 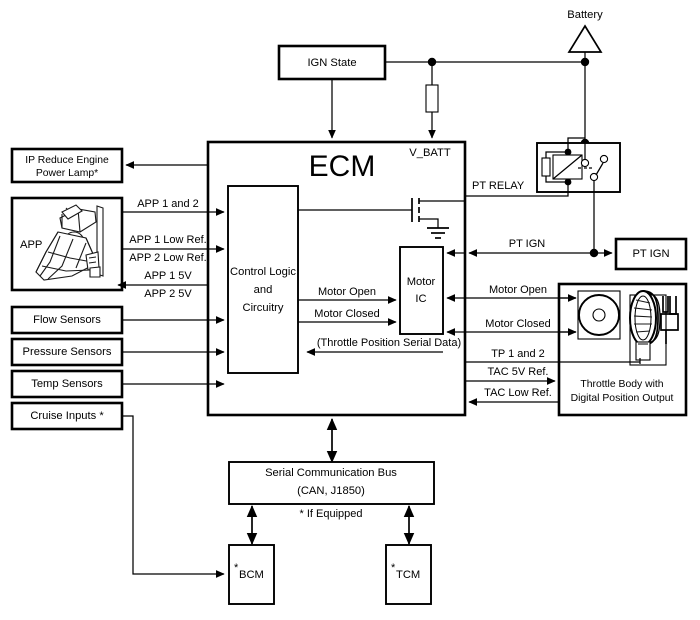 What do you see at coordinates (517, 324) in the screenshot?
I see `motor-closed-right-label: Motor Closed` at bounding box center [517, 324].